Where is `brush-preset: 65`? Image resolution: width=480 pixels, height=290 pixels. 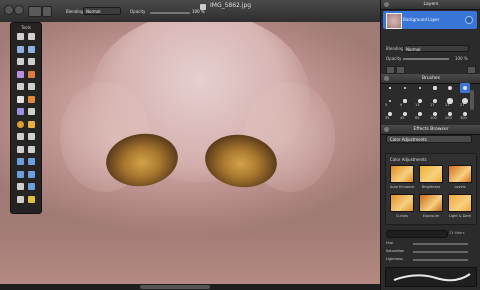 brush-preset: 65 is located at coordinates (420, 114).